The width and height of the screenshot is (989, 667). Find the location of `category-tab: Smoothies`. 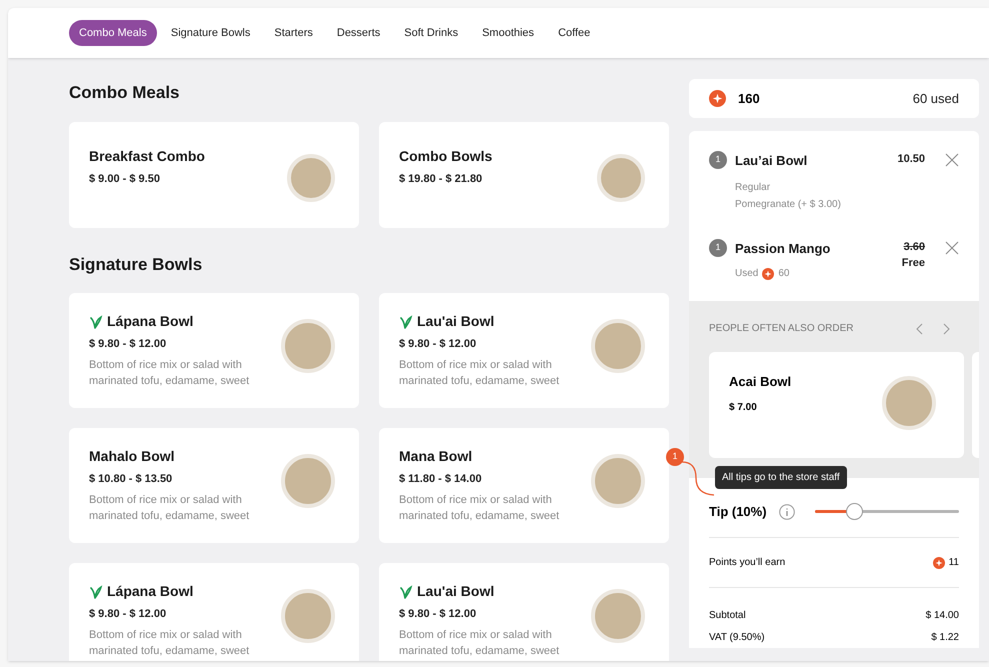

category-tab: Smoothies is located at coordinates (508, 33).